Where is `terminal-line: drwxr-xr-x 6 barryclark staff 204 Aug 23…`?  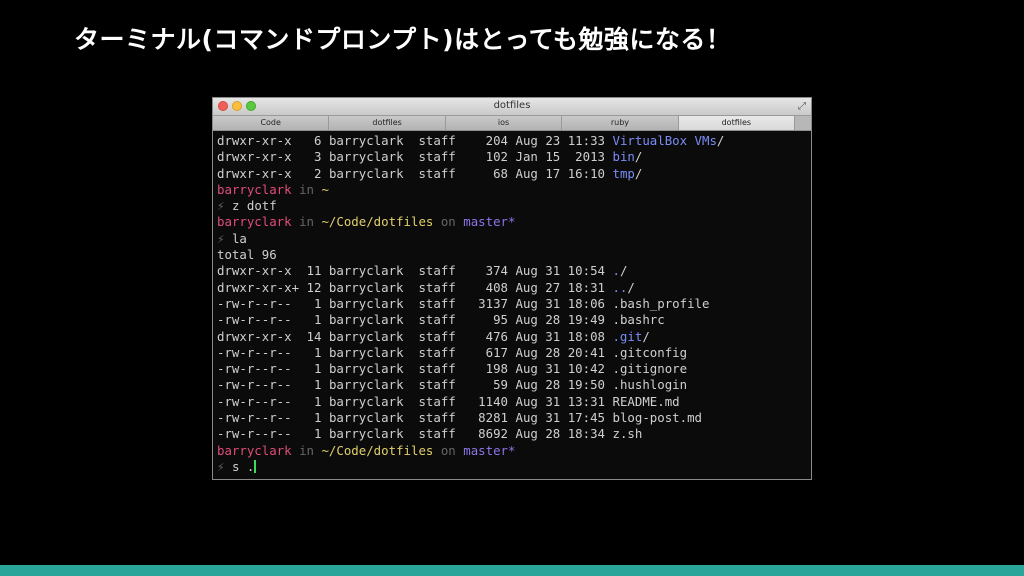 terminal-line: drwxr-xr-x 6 barryclark staff 204 Aug 23… is located at coordinates (471, 140).